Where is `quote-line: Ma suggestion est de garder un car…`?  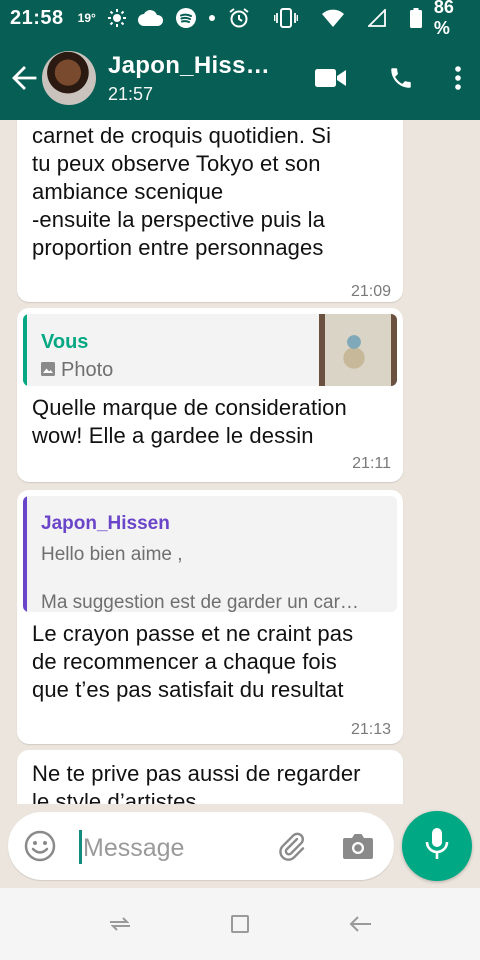 quote-line: Ma suggestion est de garder un car… is located at coordinates (200, 602).